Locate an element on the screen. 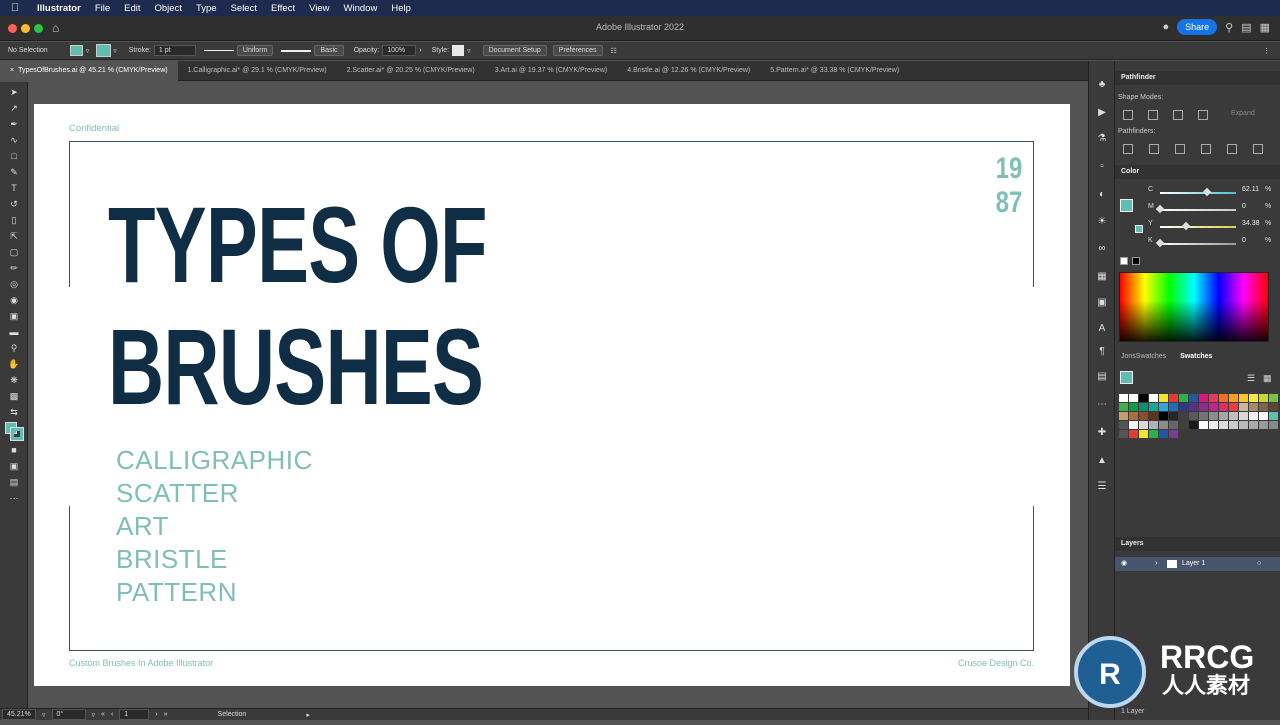  color-mode-icon: ■ is located at coordinates (14, 450).